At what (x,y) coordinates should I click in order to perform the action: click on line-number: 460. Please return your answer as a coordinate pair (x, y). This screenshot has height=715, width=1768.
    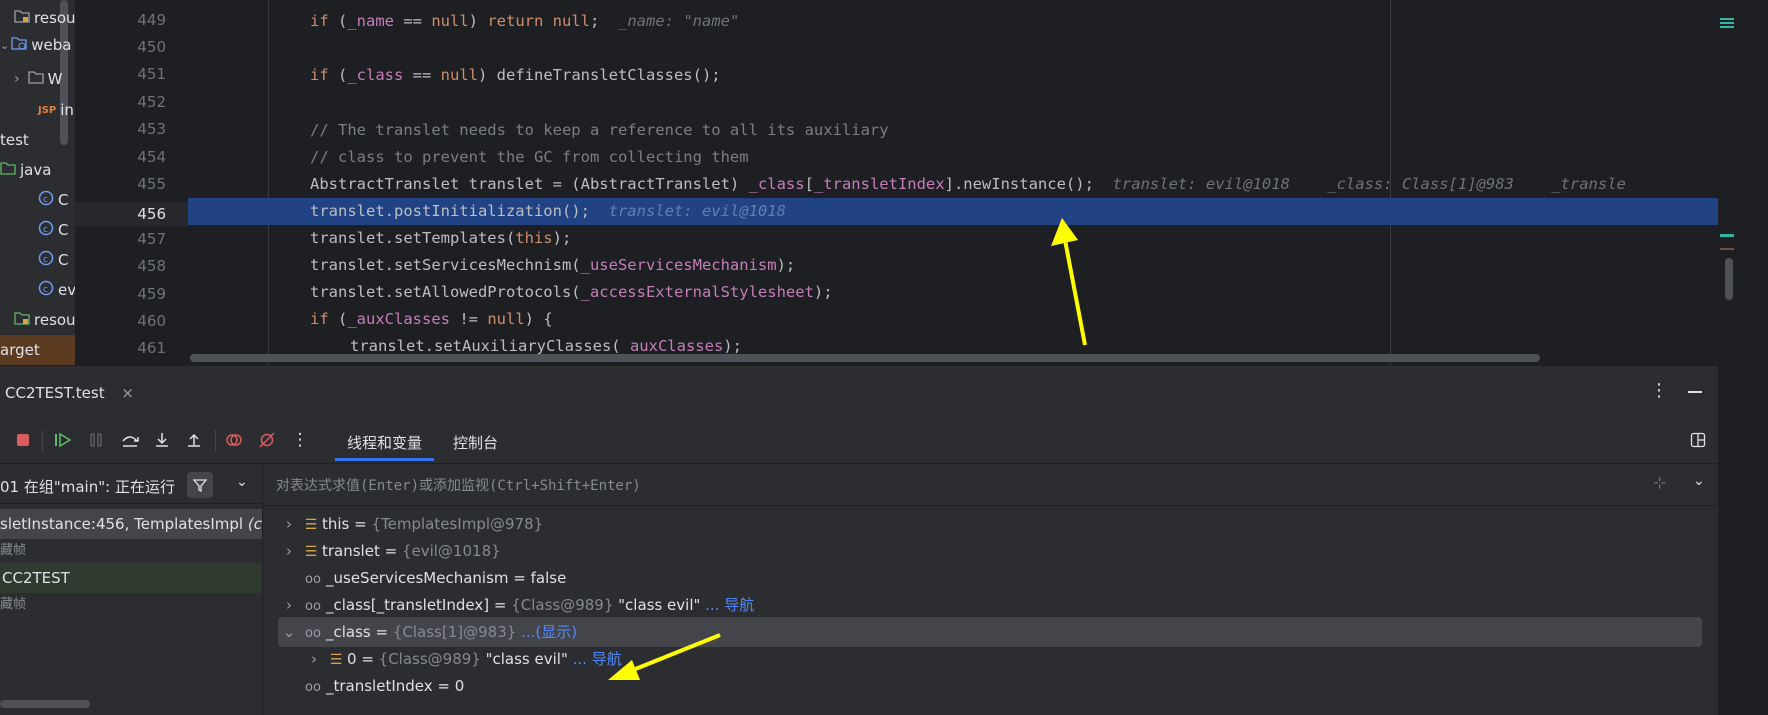
    Looking at the image, I should click on (151, 321).